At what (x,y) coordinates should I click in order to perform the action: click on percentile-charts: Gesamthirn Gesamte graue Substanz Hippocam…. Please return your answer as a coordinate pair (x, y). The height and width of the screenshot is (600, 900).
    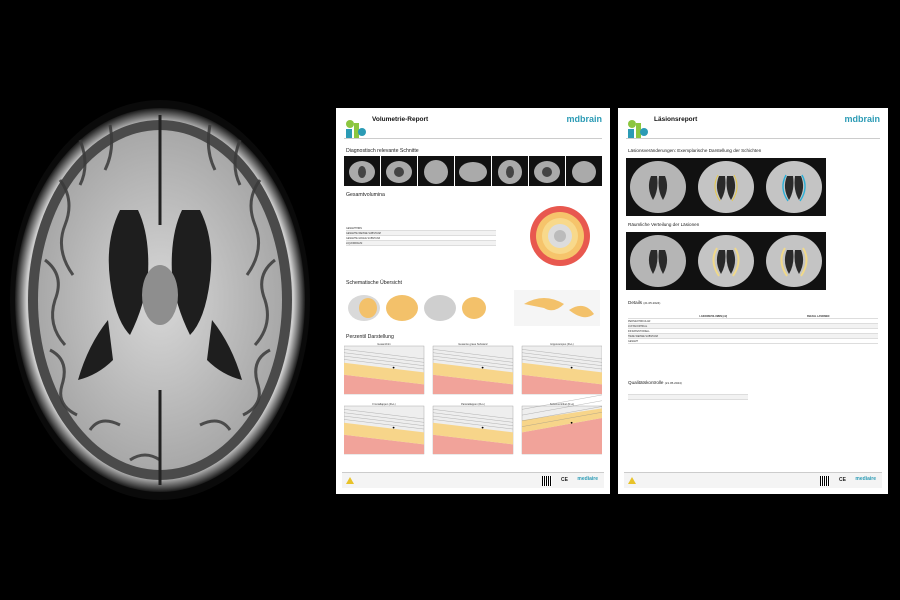
    Looking at the image, I should click on (473, 398).